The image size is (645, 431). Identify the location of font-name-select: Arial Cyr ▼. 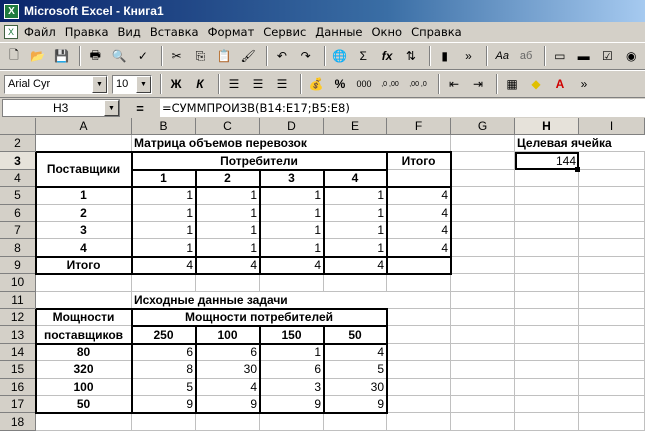
(56, 84).